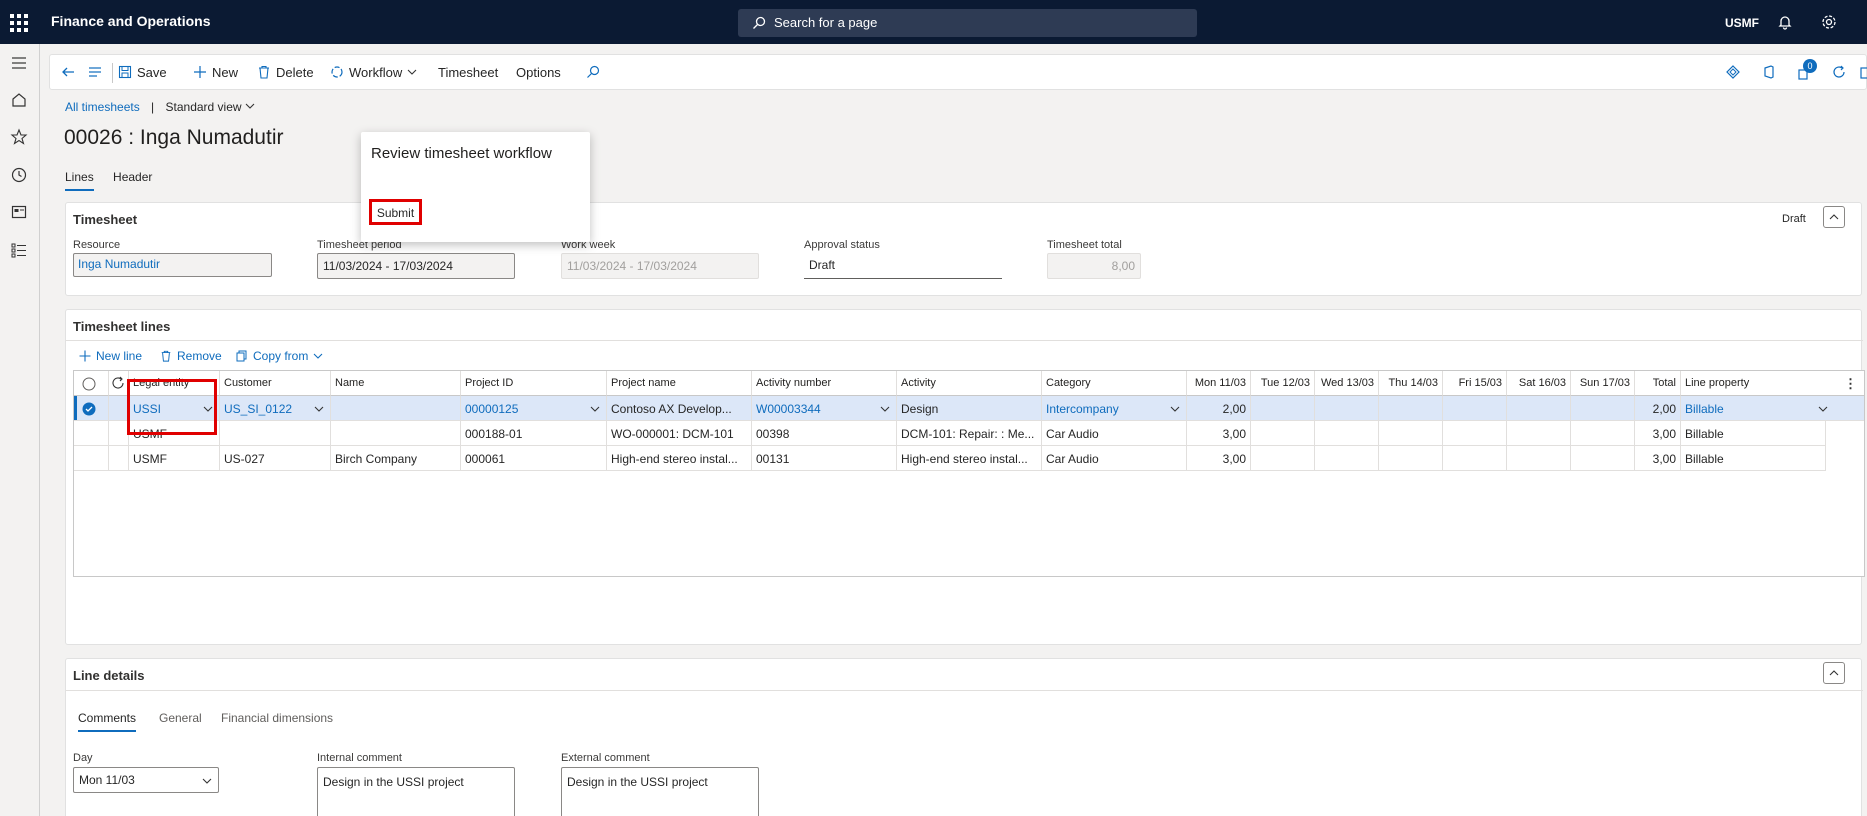 The width and height of the screenshot is (1867, 816). What do you see at coordinates (277, 718) in the screenshot?
I see `tab-financial-dimensions: Financial dimensions` at bounding box center [277, 718].